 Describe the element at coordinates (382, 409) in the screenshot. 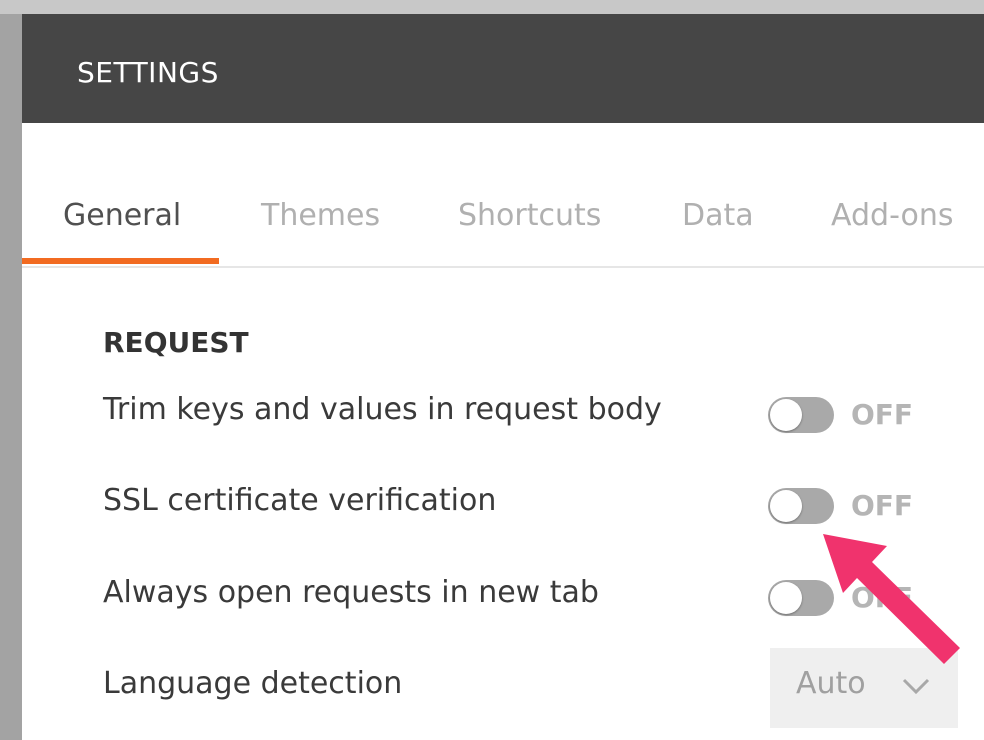

I see `trim-keys-label: Trim keys and values in request body` at that location.